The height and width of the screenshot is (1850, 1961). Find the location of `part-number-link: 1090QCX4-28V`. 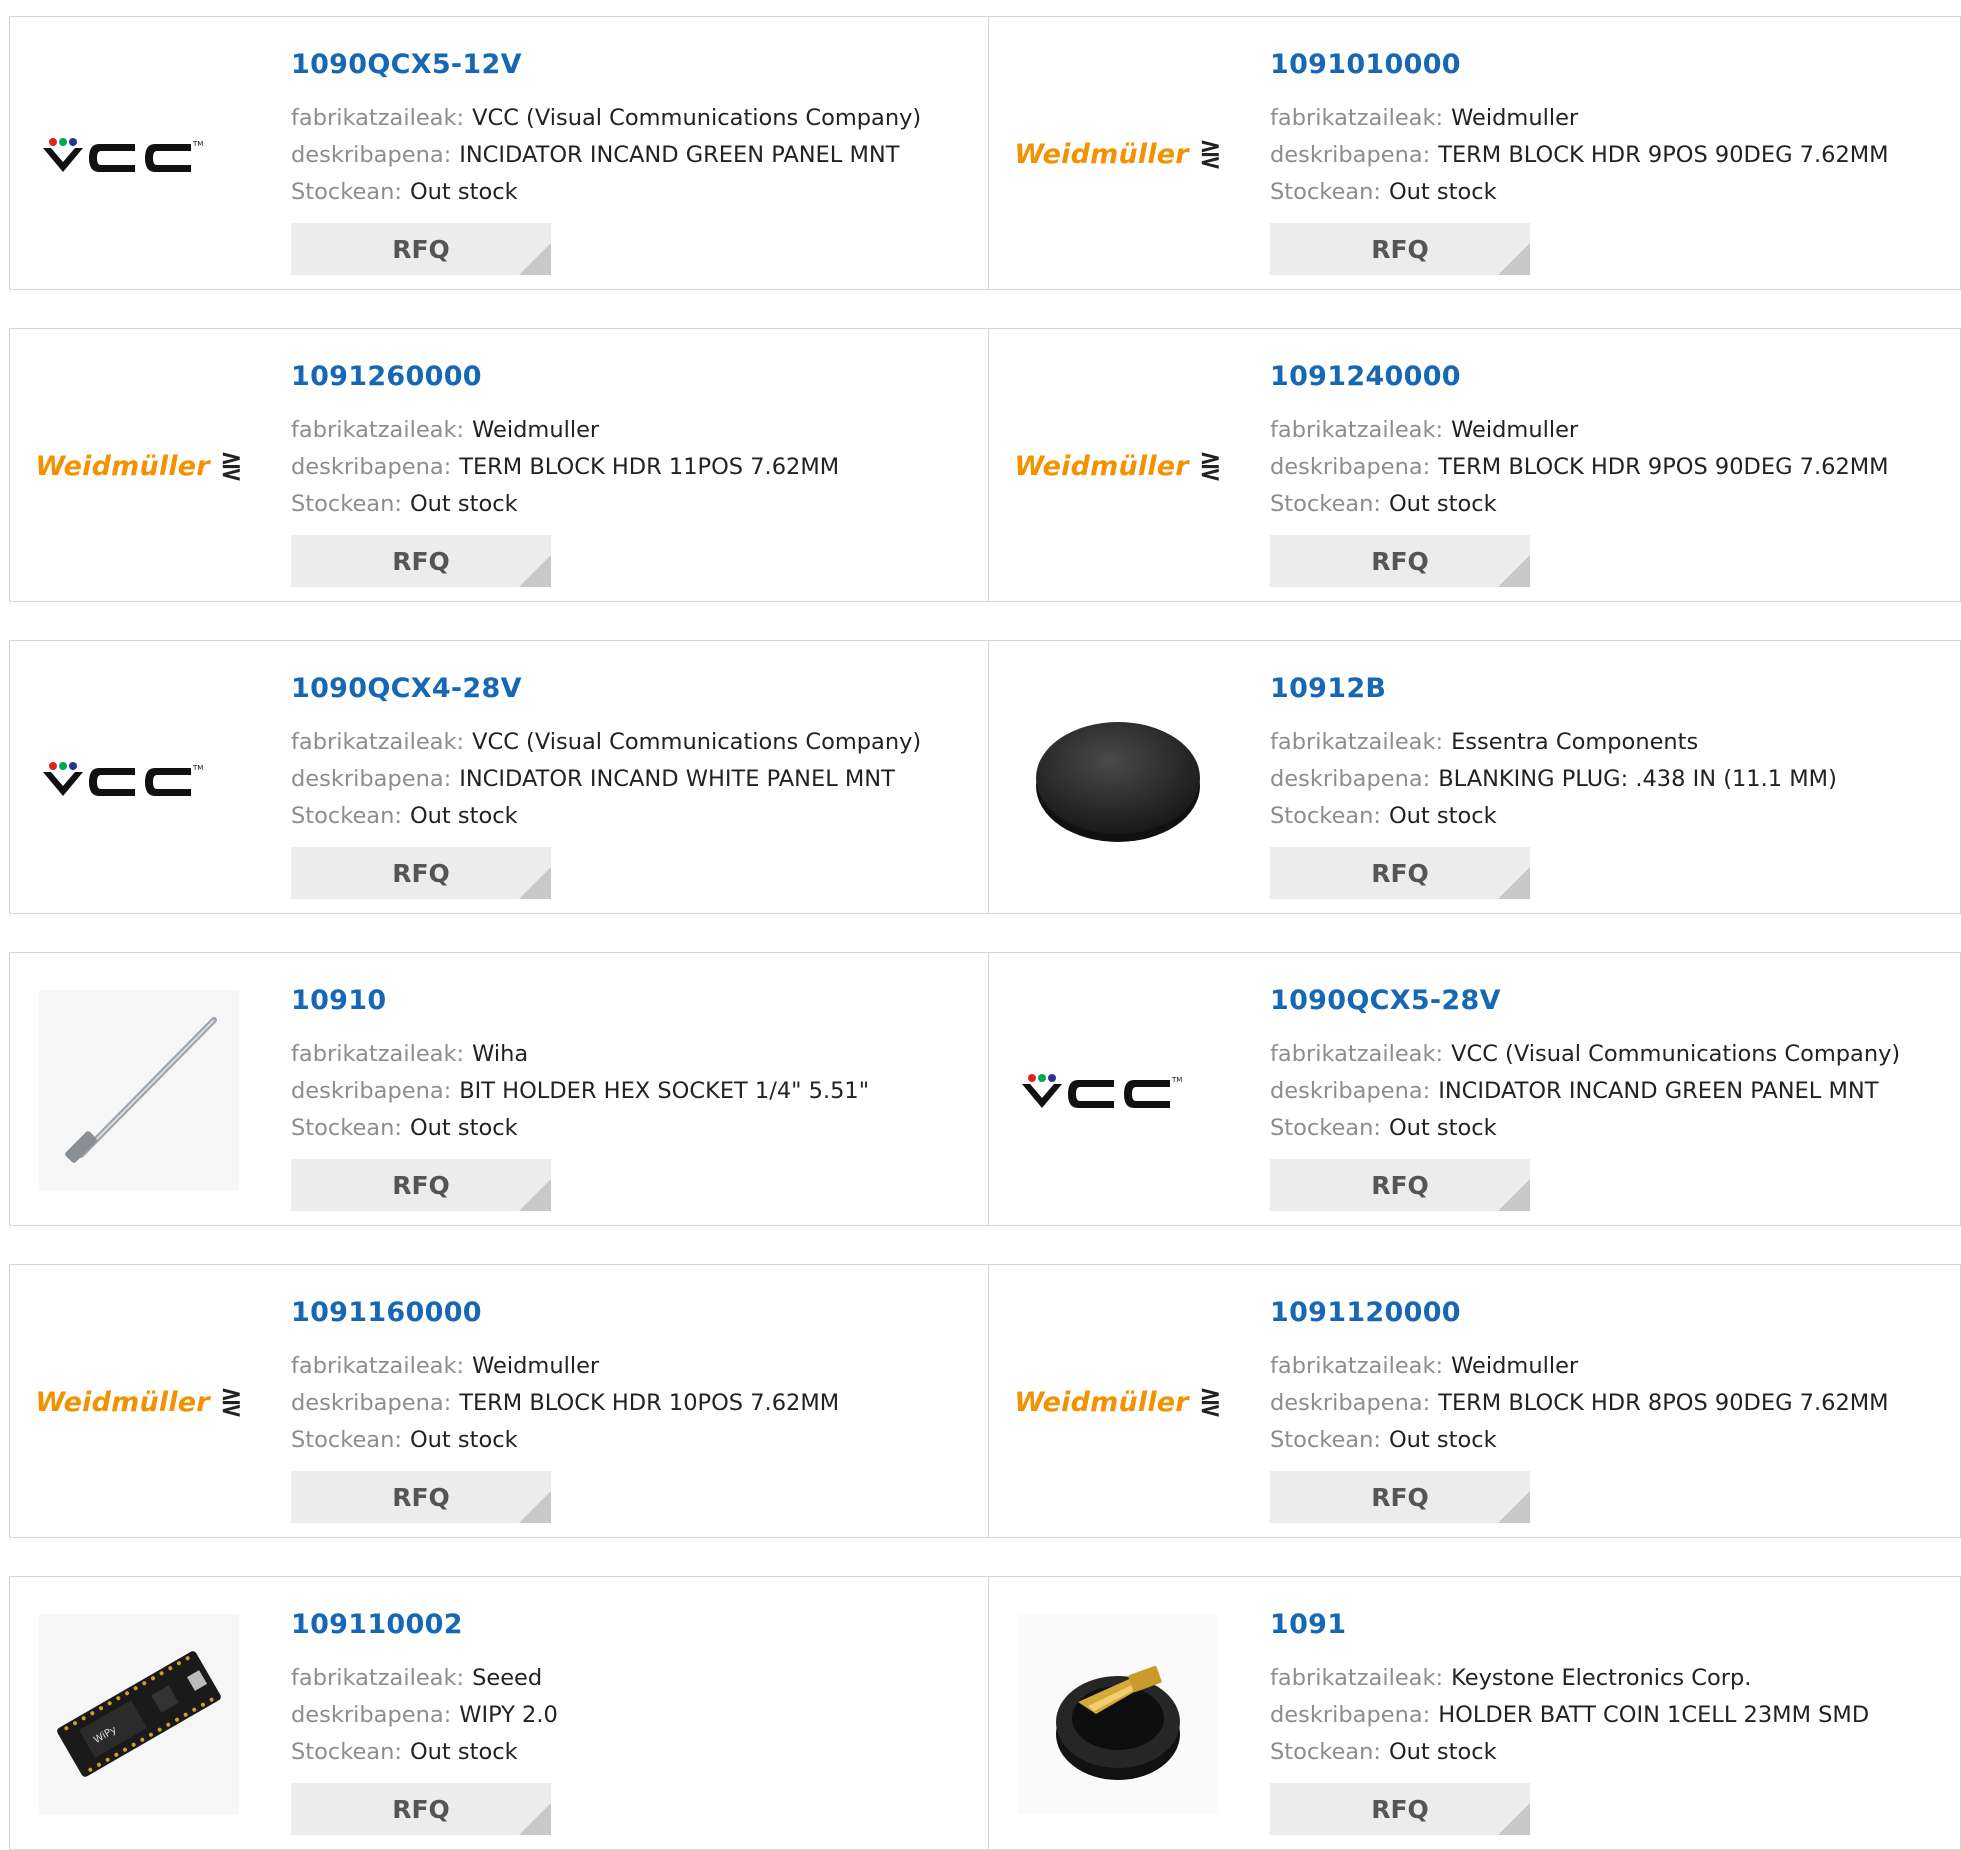

part-number-link: 1090QCX4-28V is located at coordinates (634, 688).